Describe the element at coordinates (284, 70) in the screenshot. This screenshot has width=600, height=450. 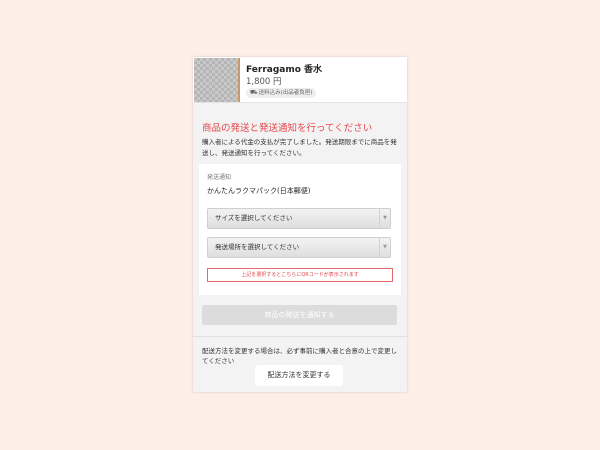
I see `product-name: Ferragamo 香水` at that location.